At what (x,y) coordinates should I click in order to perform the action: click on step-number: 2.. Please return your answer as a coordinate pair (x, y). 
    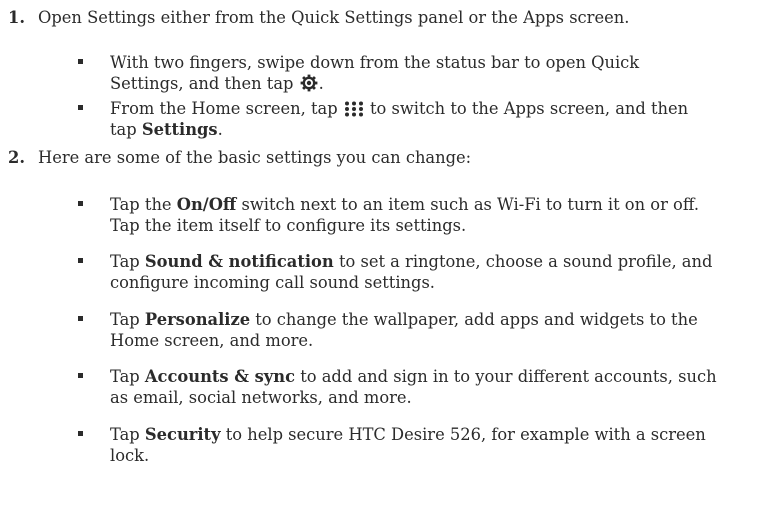
    Looking at the image, I should click on (16, 157).